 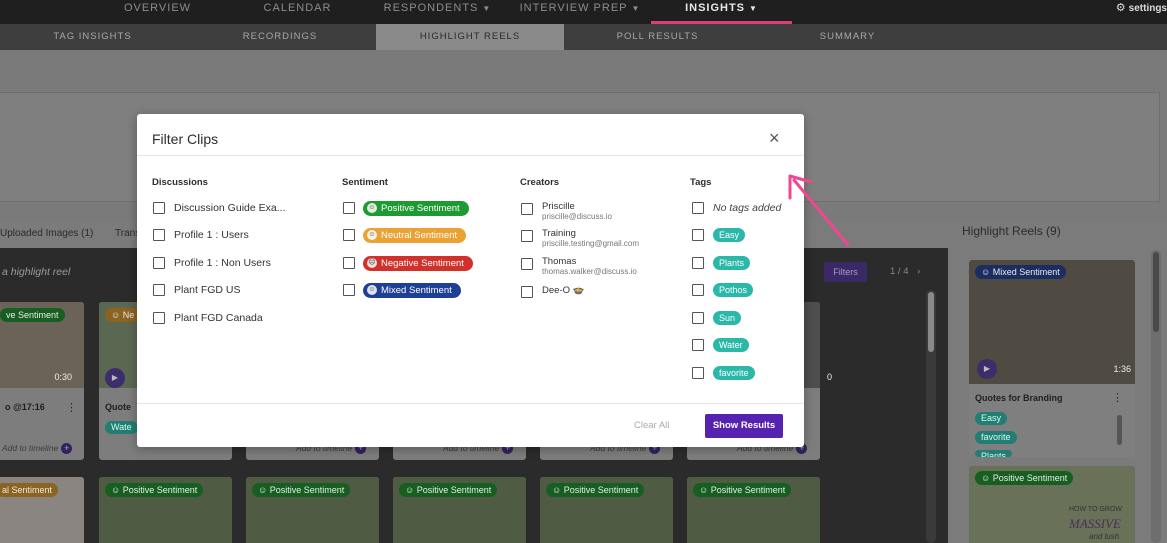 What do you see at coordinates (29, 490) in the screenshot?
I see `sentiment-badge: al Sentiment` at bounding box center [29, 490].